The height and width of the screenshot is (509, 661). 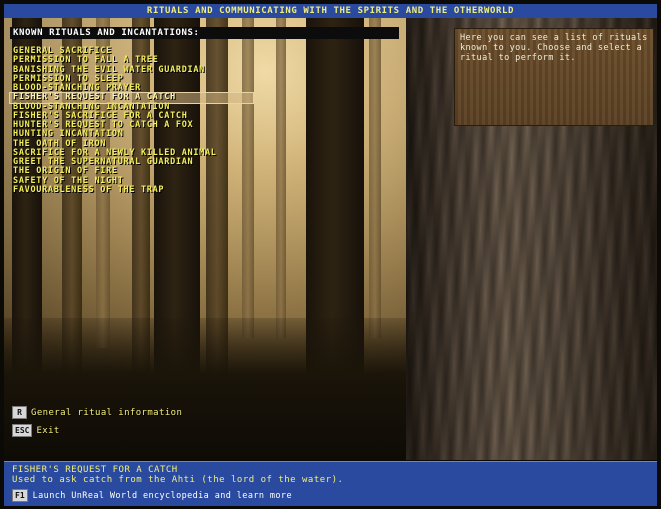 What do you see at coordinates (160, 190) in the screenshot?
I see `ritual-item: FAVOURABLENESS OF THE TRAP` at bounding box center [160, 190].